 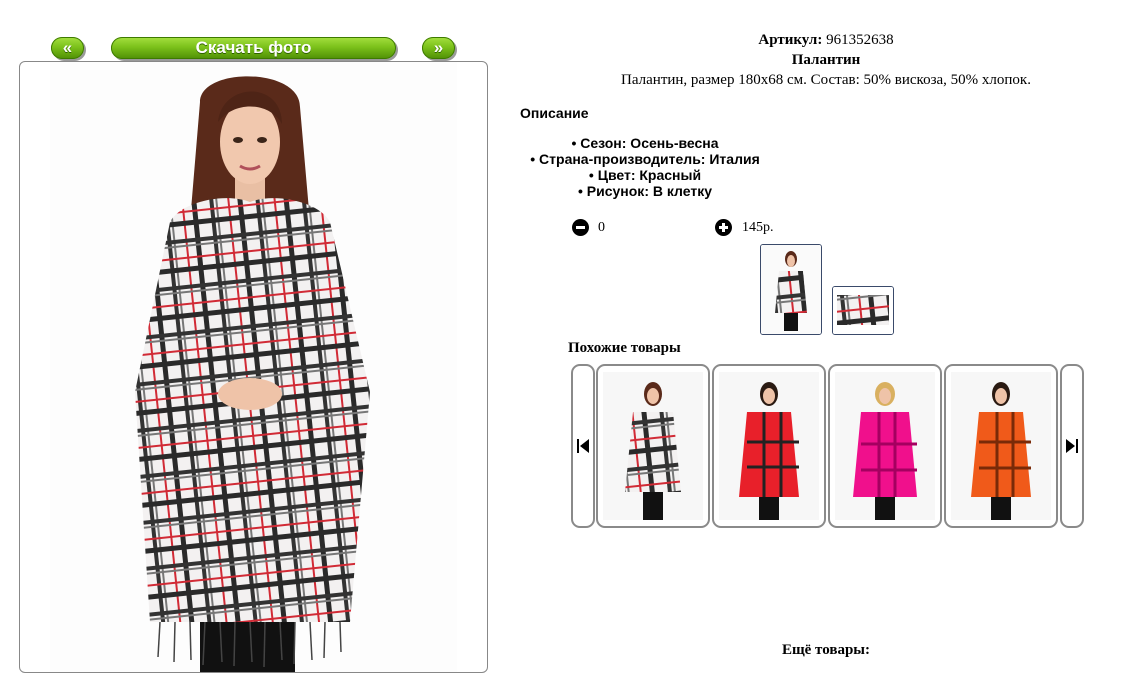 I want to click on prev-photo-button: «, so click(x=67, y=48).